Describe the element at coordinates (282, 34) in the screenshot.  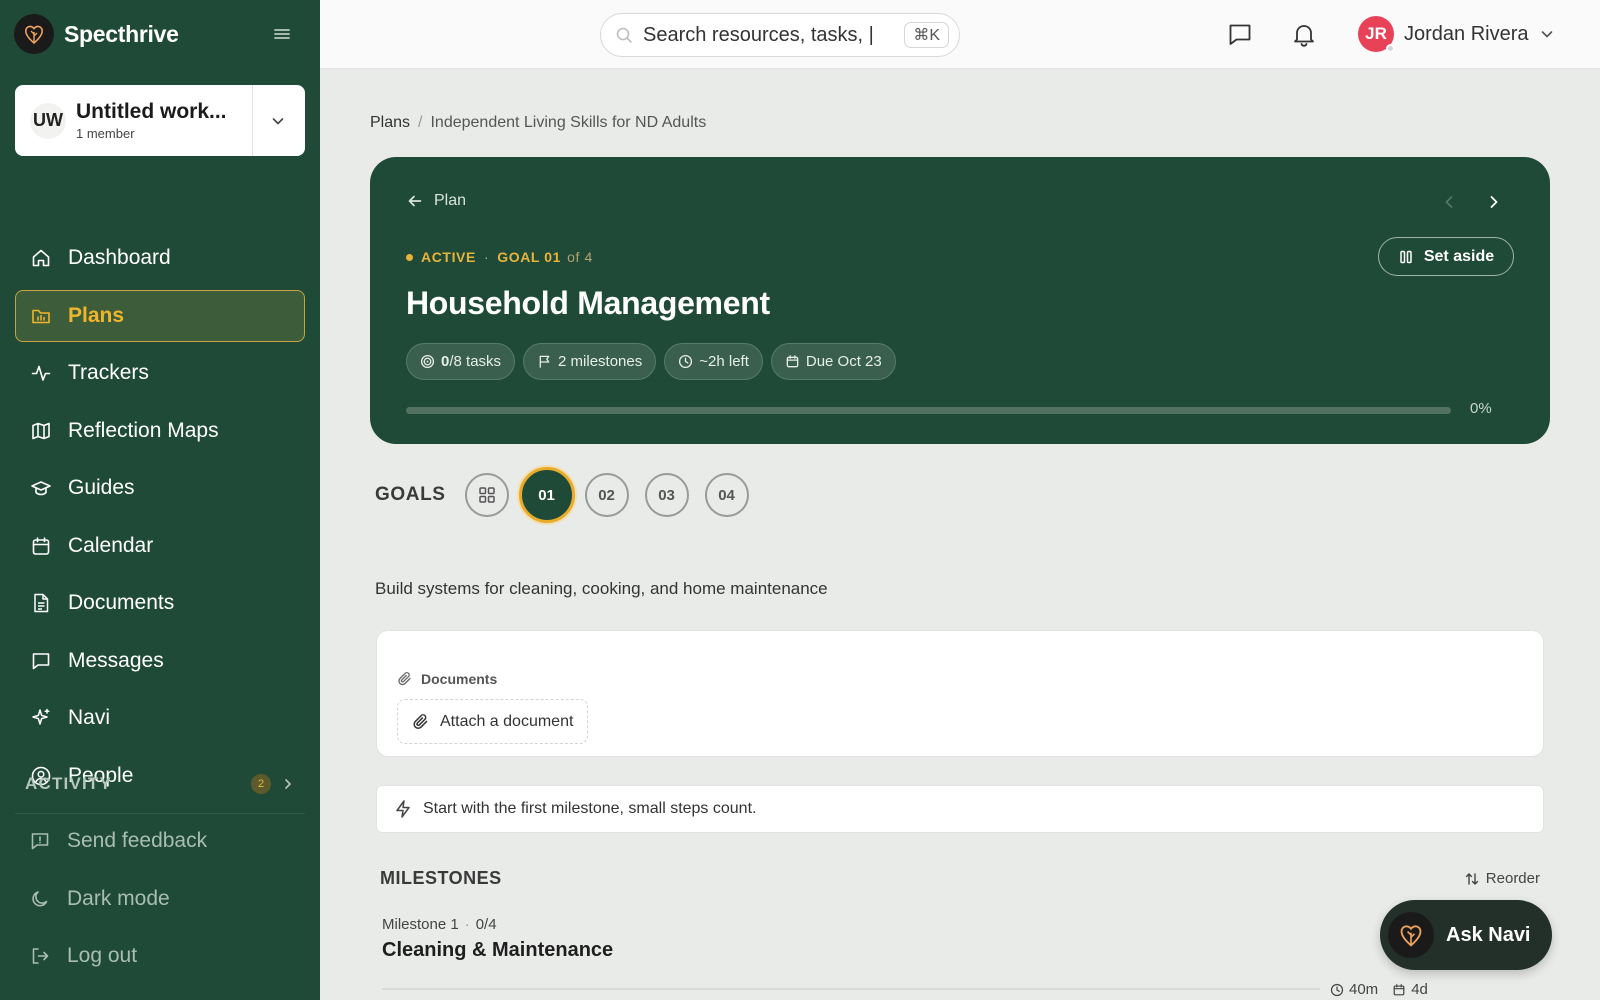
I see `menu-toggle-icon` at that location.